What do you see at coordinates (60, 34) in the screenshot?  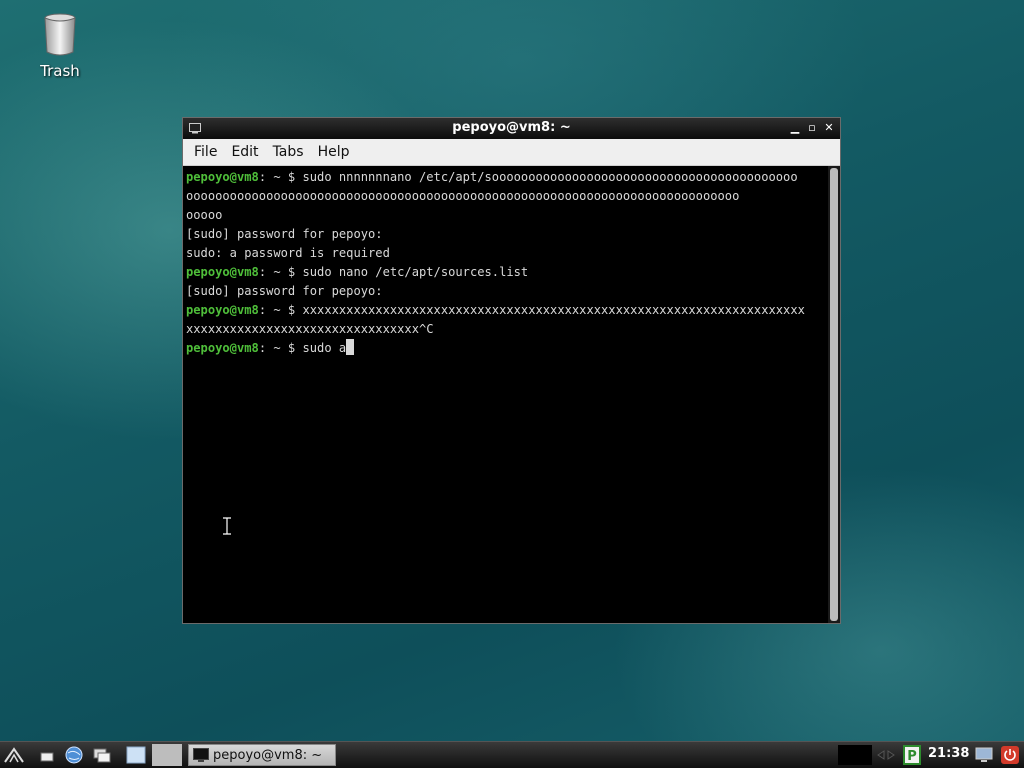 I see `trash-icon` at bounding box center [60, 34].